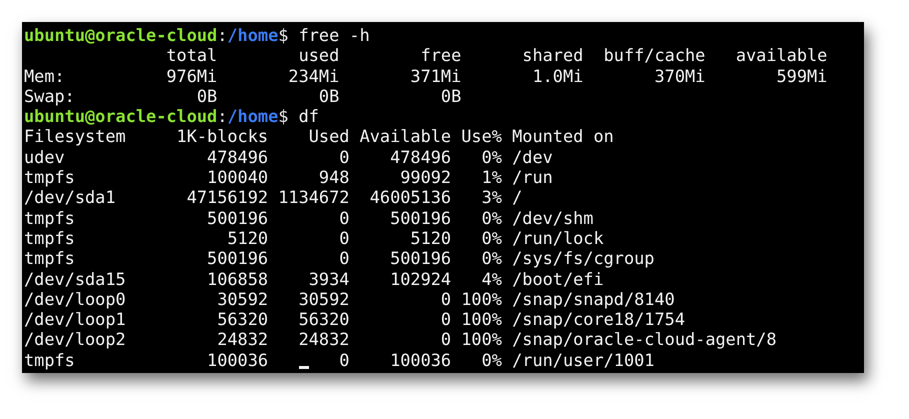  I want to click on prompt-line: ubuntu@oracle-cloud:/home$ free -h, so click(197, 35).